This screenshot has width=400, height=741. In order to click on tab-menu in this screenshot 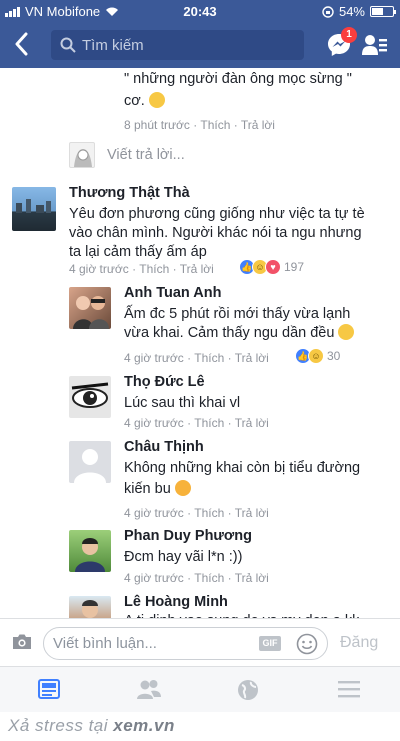, I will do `click(349, 691)`.